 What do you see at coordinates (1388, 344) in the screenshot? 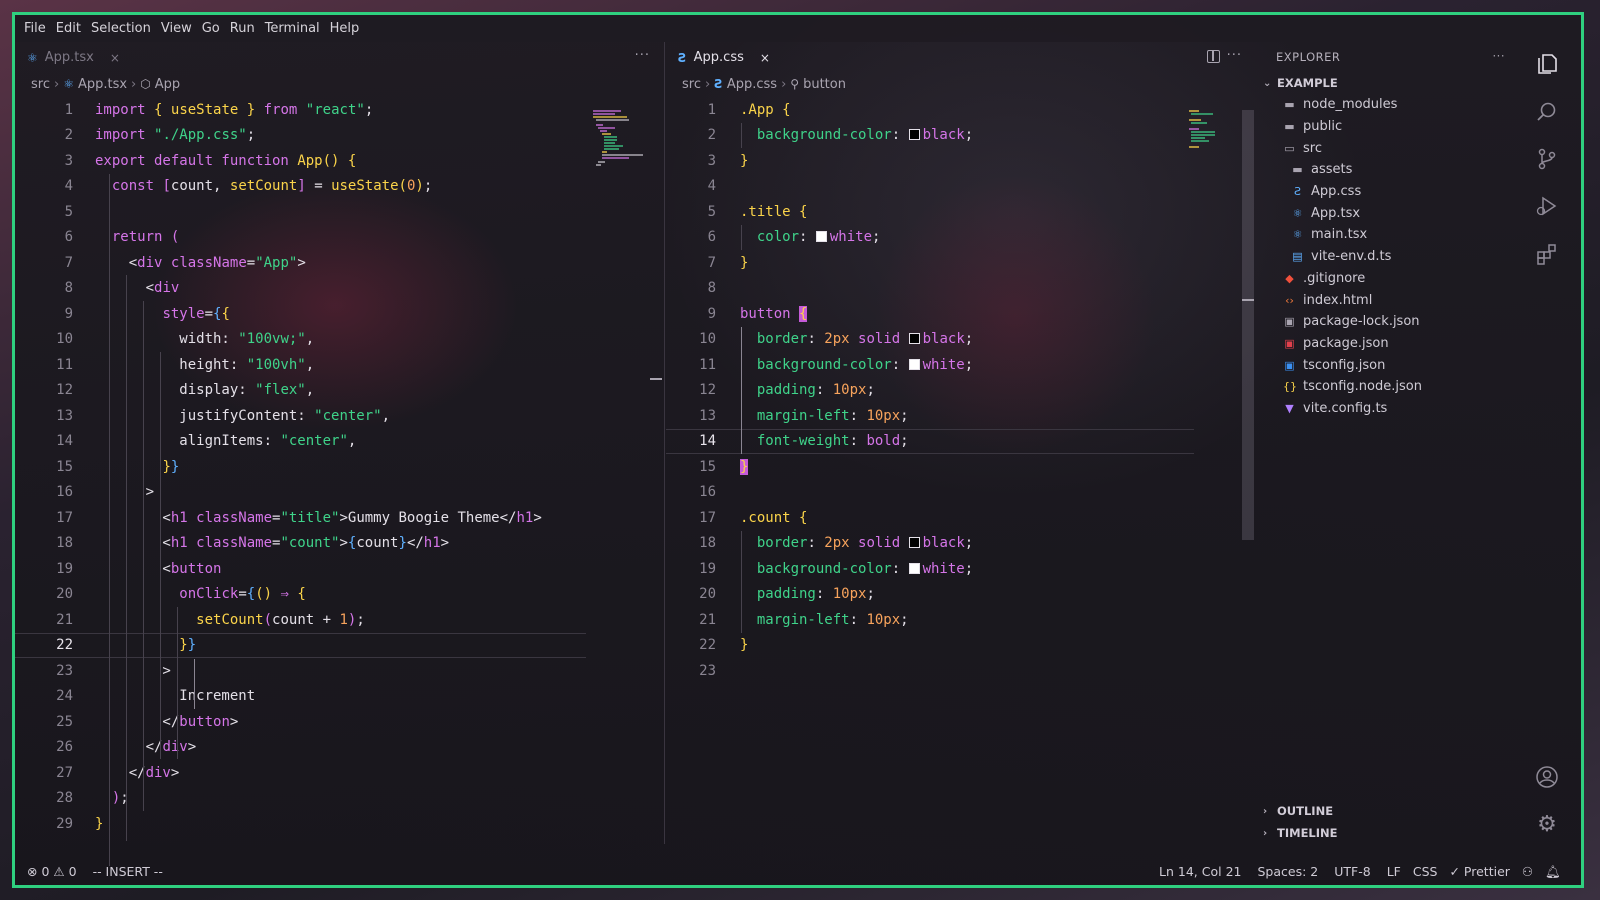
I see `explorer-item: ▣ package.json` at bounding box center [1388, 344].